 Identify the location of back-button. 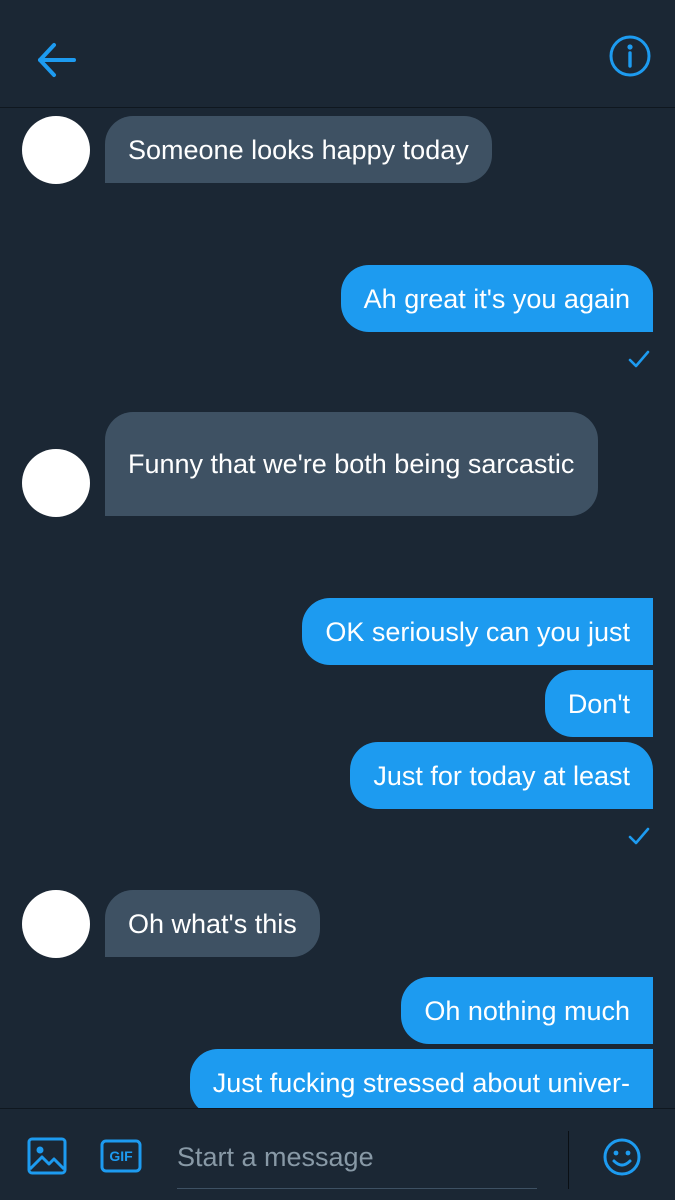
(56, 60).